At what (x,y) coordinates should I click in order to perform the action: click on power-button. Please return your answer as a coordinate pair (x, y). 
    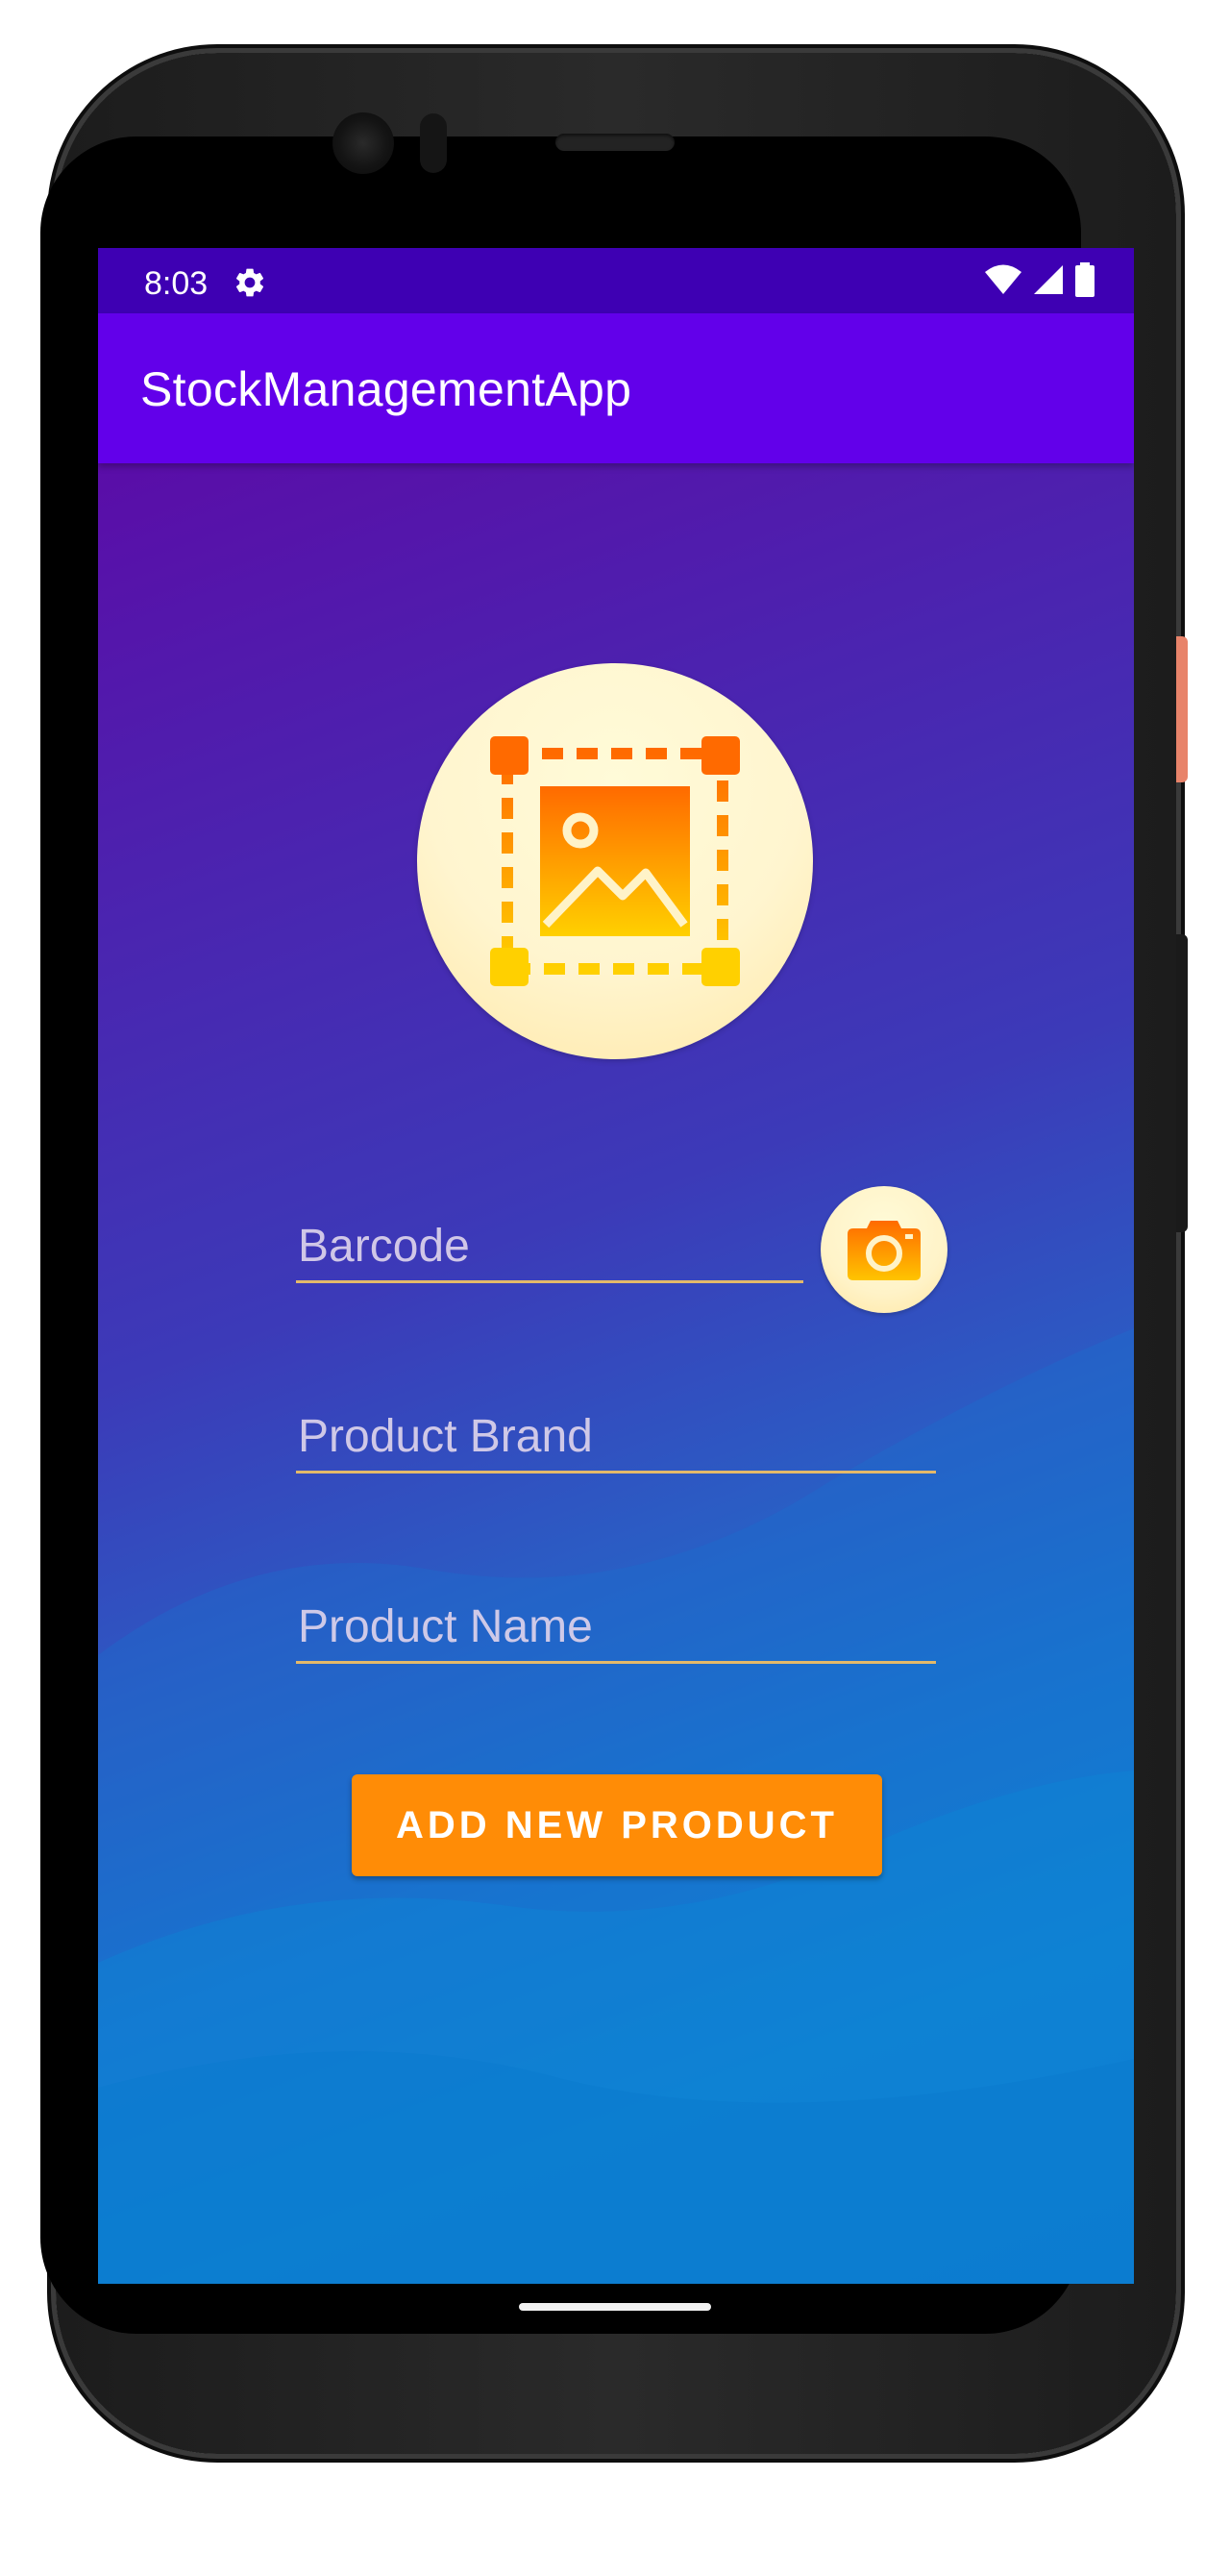
    Looking at the image, I should click on (1182, 709).